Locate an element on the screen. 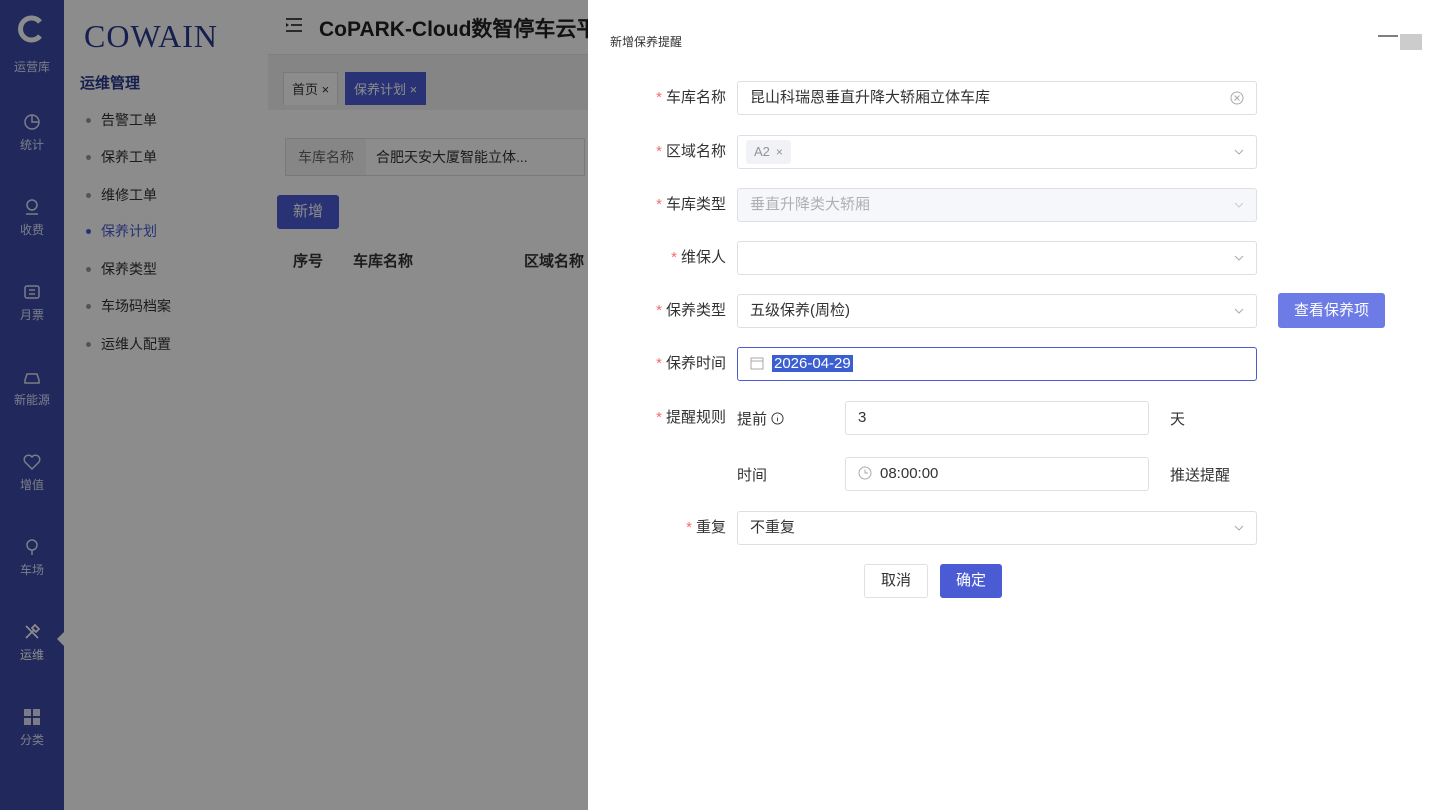 The width and height of the screenshot is (1440, 810). close-icon is located at coordinates (1404, 42).